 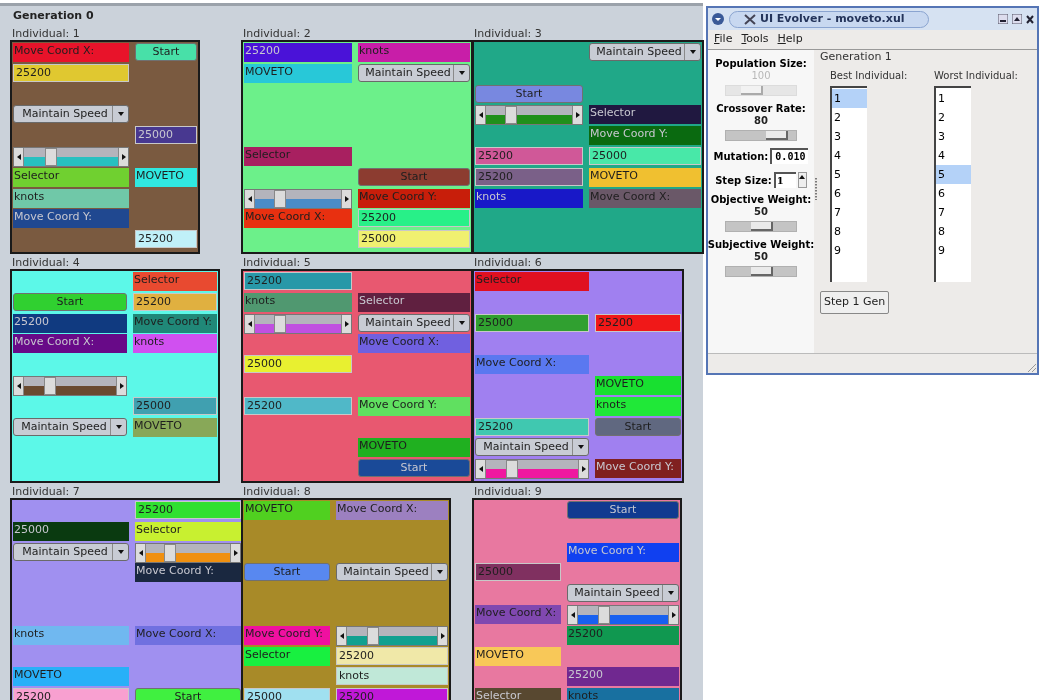 I want to click on list-heading: Worst Individual:, so click(x=976, y=76).